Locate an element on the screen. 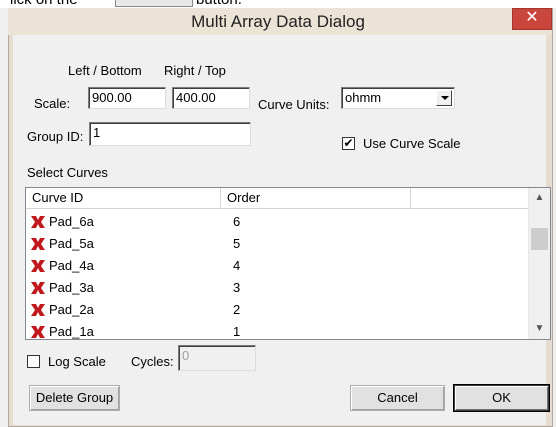 The height and width of the screenshot is (427, 556). left-bottom-input: 900.00 is located at coordinates (127, 98).